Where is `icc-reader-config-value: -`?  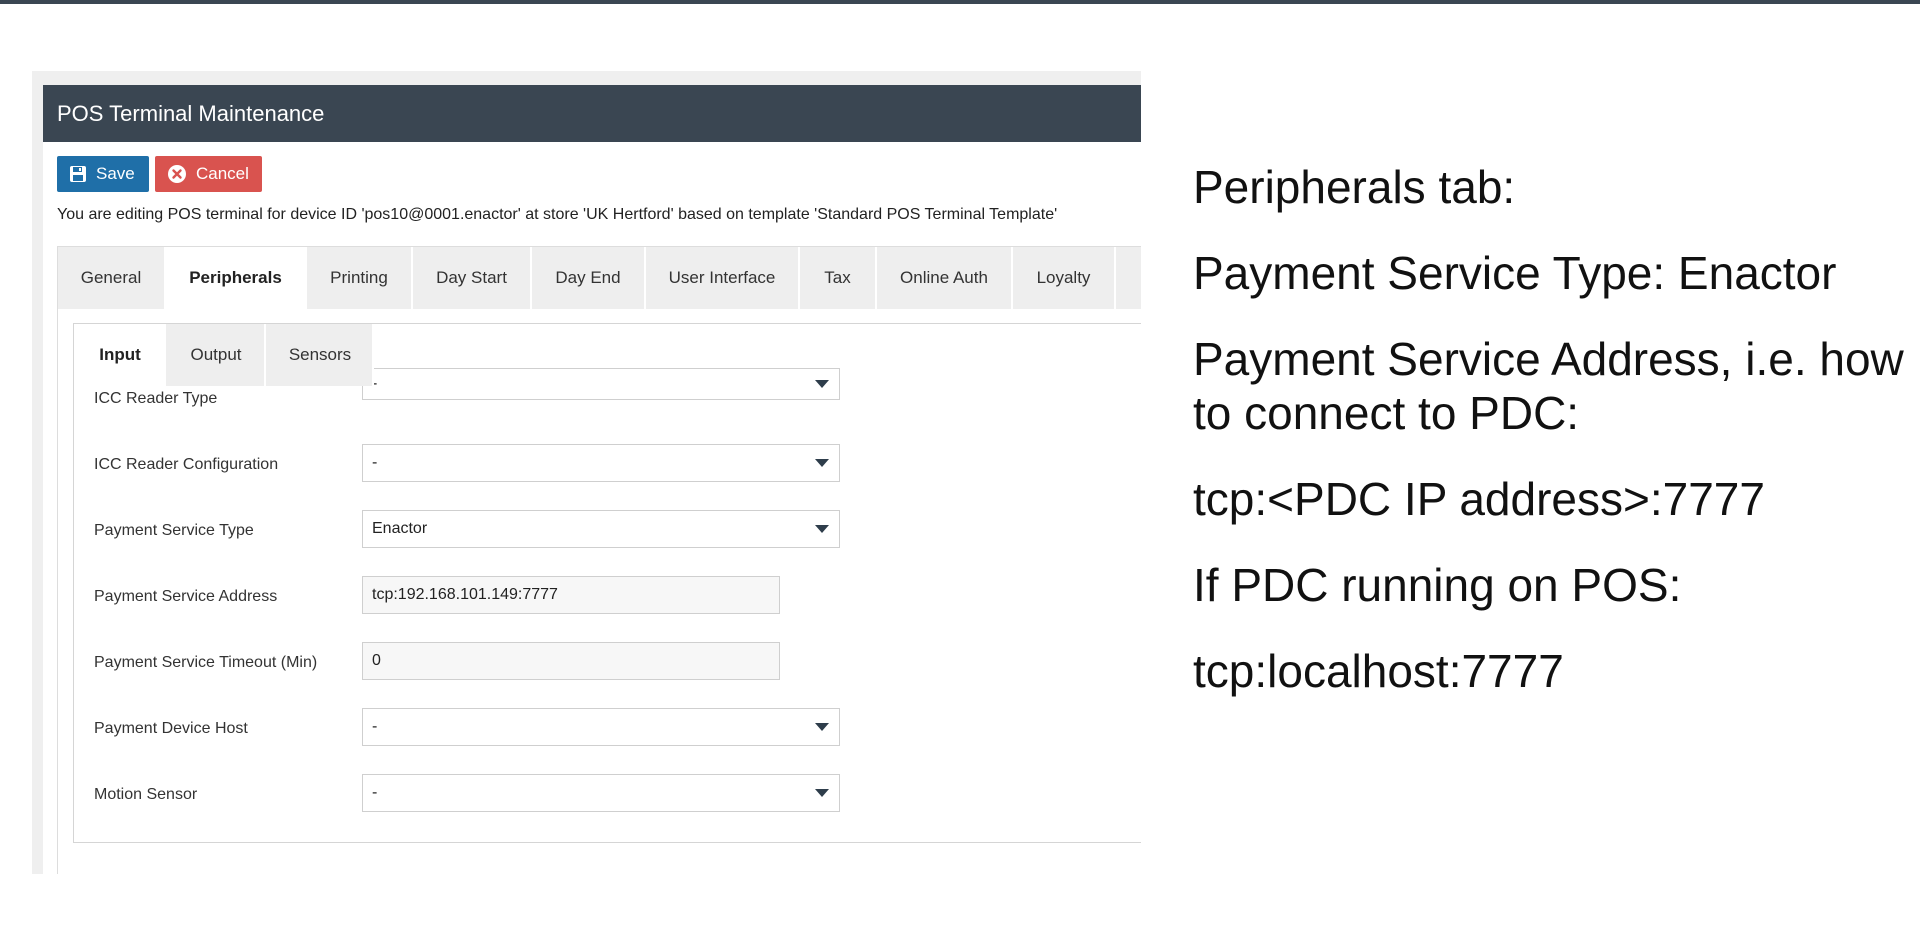
icc-reader-config-value: - is located at coordinates (375, 462).